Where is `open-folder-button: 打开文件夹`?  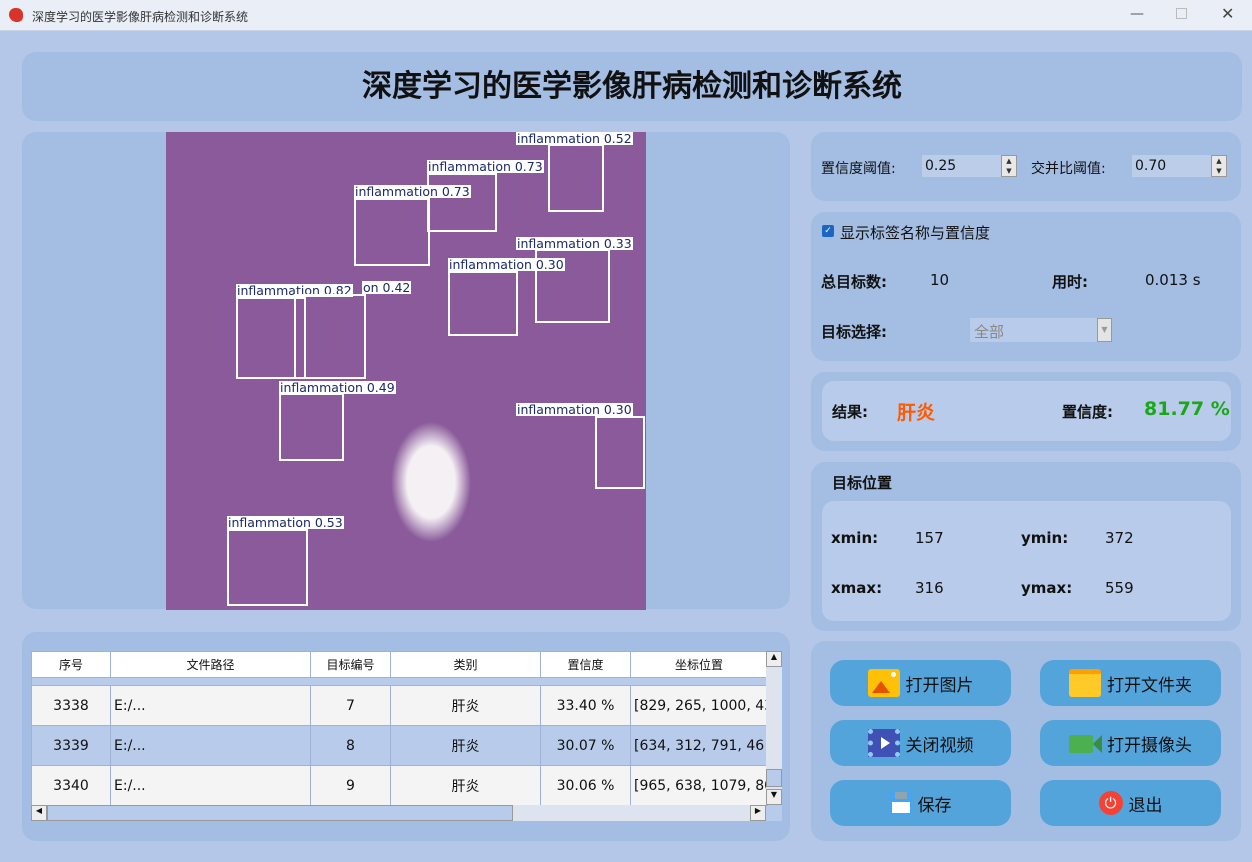
open-folder-button: 打开文件夹 is located at coordinates (1130, 683).